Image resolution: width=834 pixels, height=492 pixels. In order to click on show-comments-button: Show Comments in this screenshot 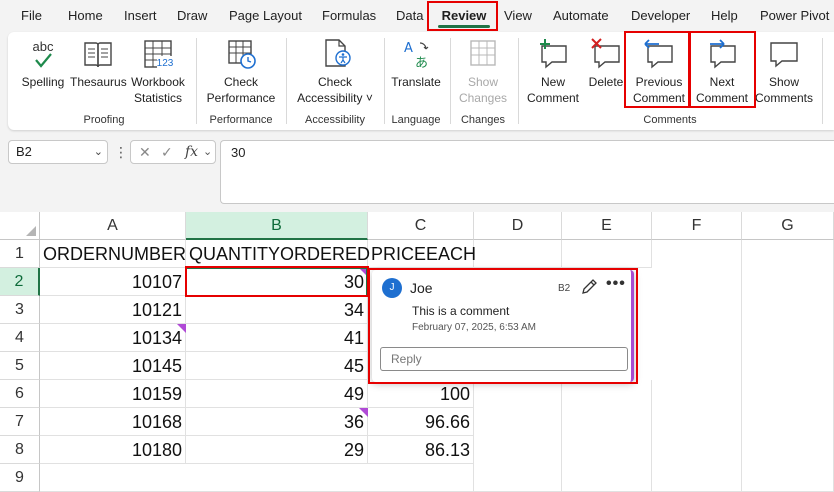, I will do `click(784, 72)`.